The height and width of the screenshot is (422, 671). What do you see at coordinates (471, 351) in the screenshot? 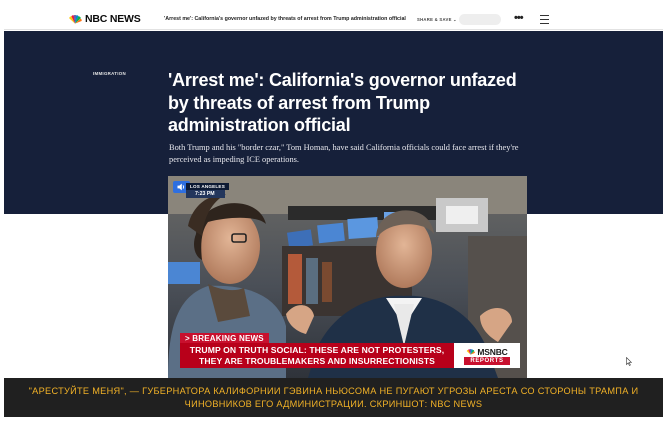
I see `msnbc-peacock-icon` at bounding box center [471, 351].